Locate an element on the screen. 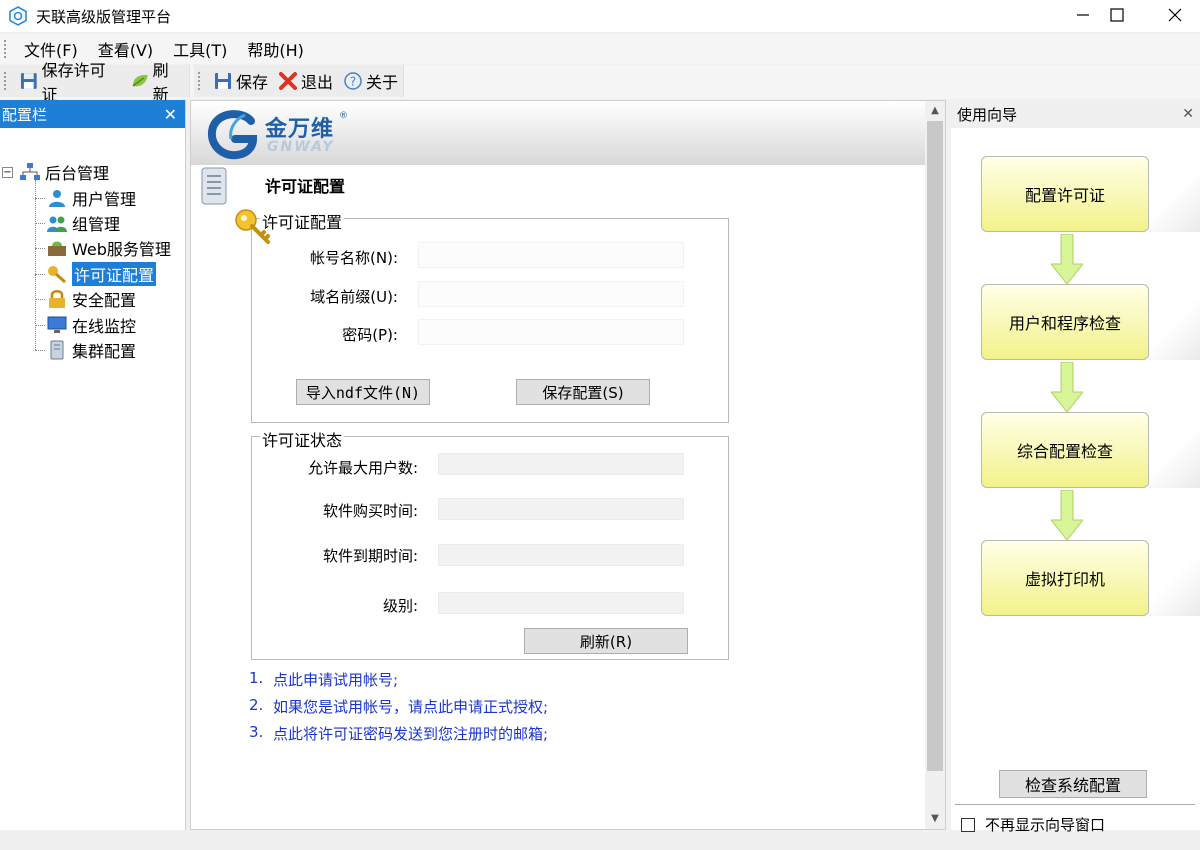 This screenshot has height=850, width=1200. save-license-button: 保存许可证 is located at coordinates (69, 82).